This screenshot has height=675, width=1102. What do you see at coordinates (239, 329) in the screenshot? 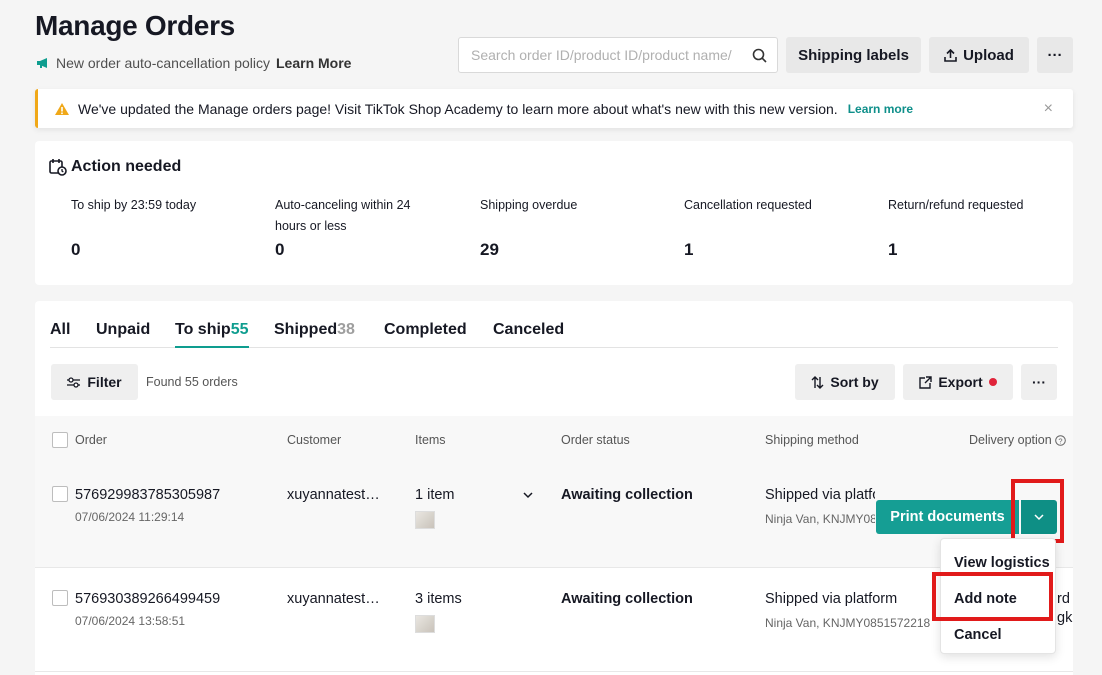
I see `tab-count: 55` at bounding box center [239, 329].